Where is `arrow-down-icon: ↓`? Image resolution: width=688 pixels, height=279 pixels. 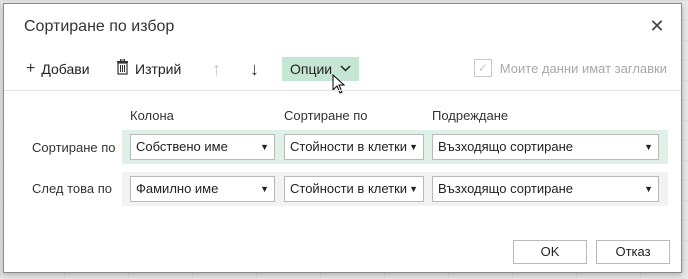
arrow-down-icon: ↓ is located at coordinates (254, 69).